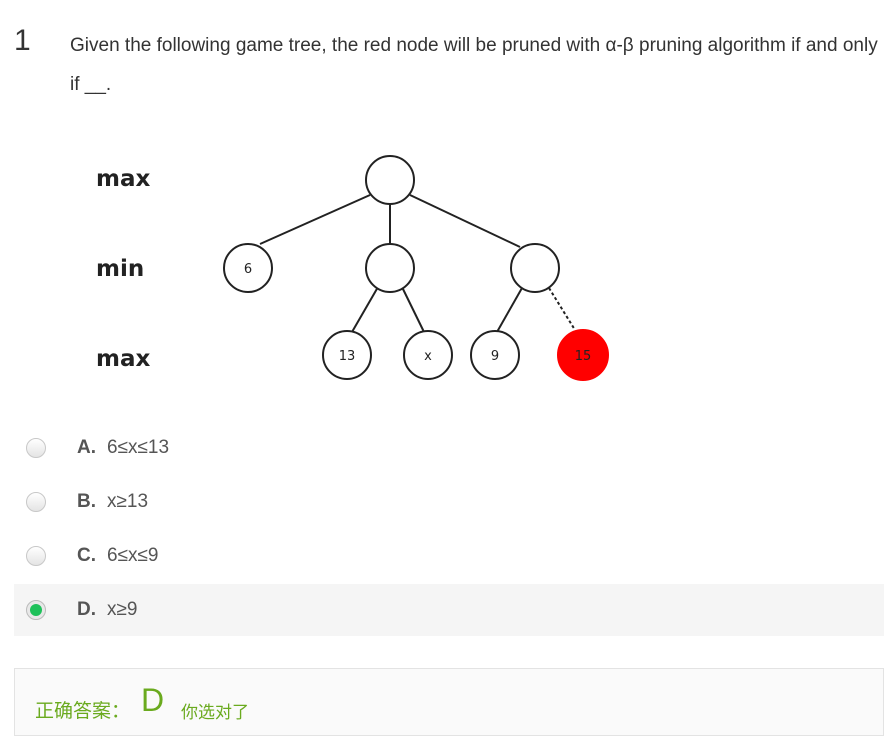  What do you see at coordinates (138, 447) in the screenshot?
I see `option-a-text: 6≤x≤13` at bounding box center [138, 447].